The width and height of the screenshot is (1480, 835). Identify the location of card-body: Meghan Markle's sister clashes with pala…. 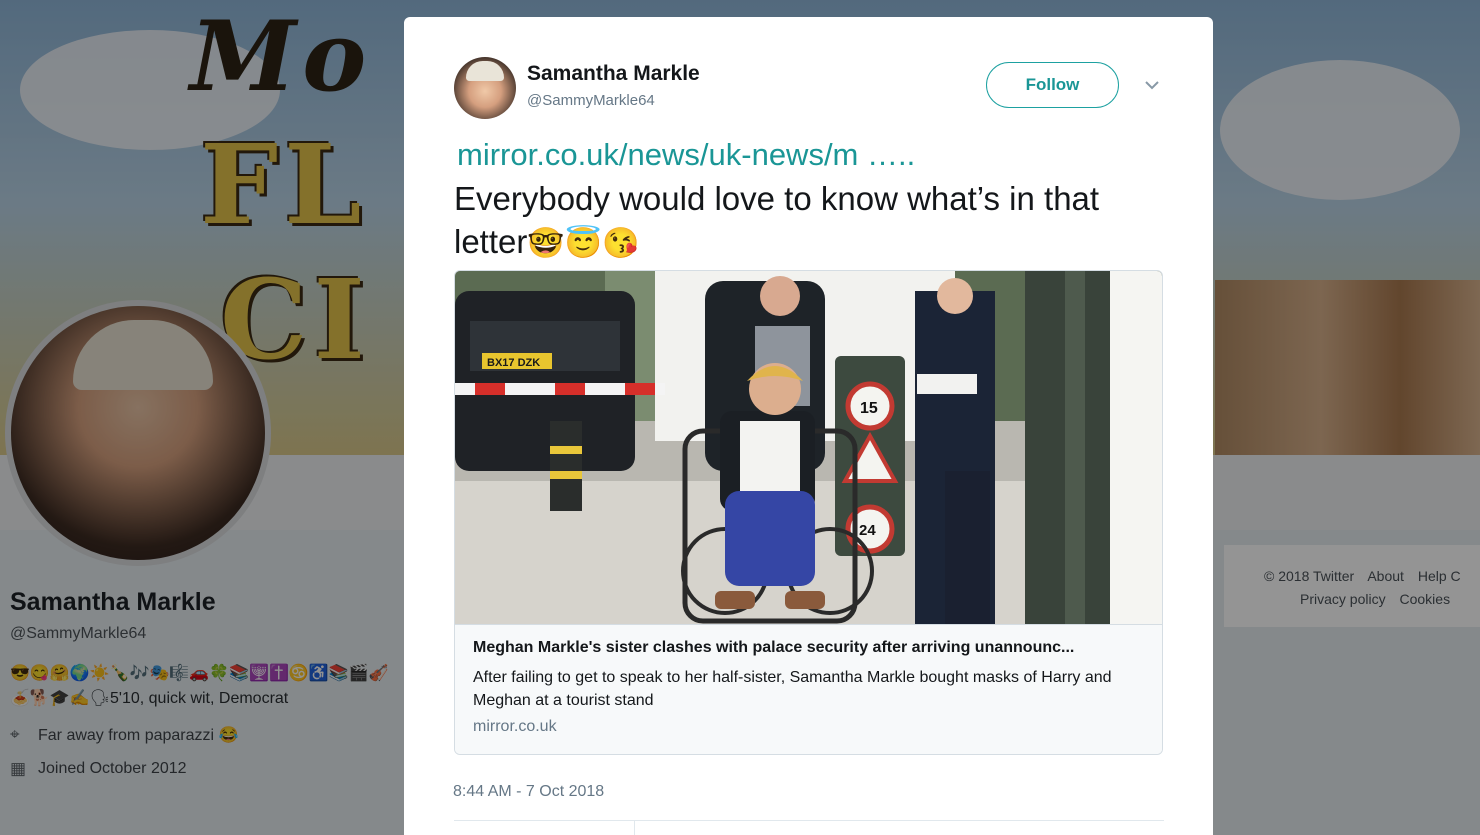
(808, 689).